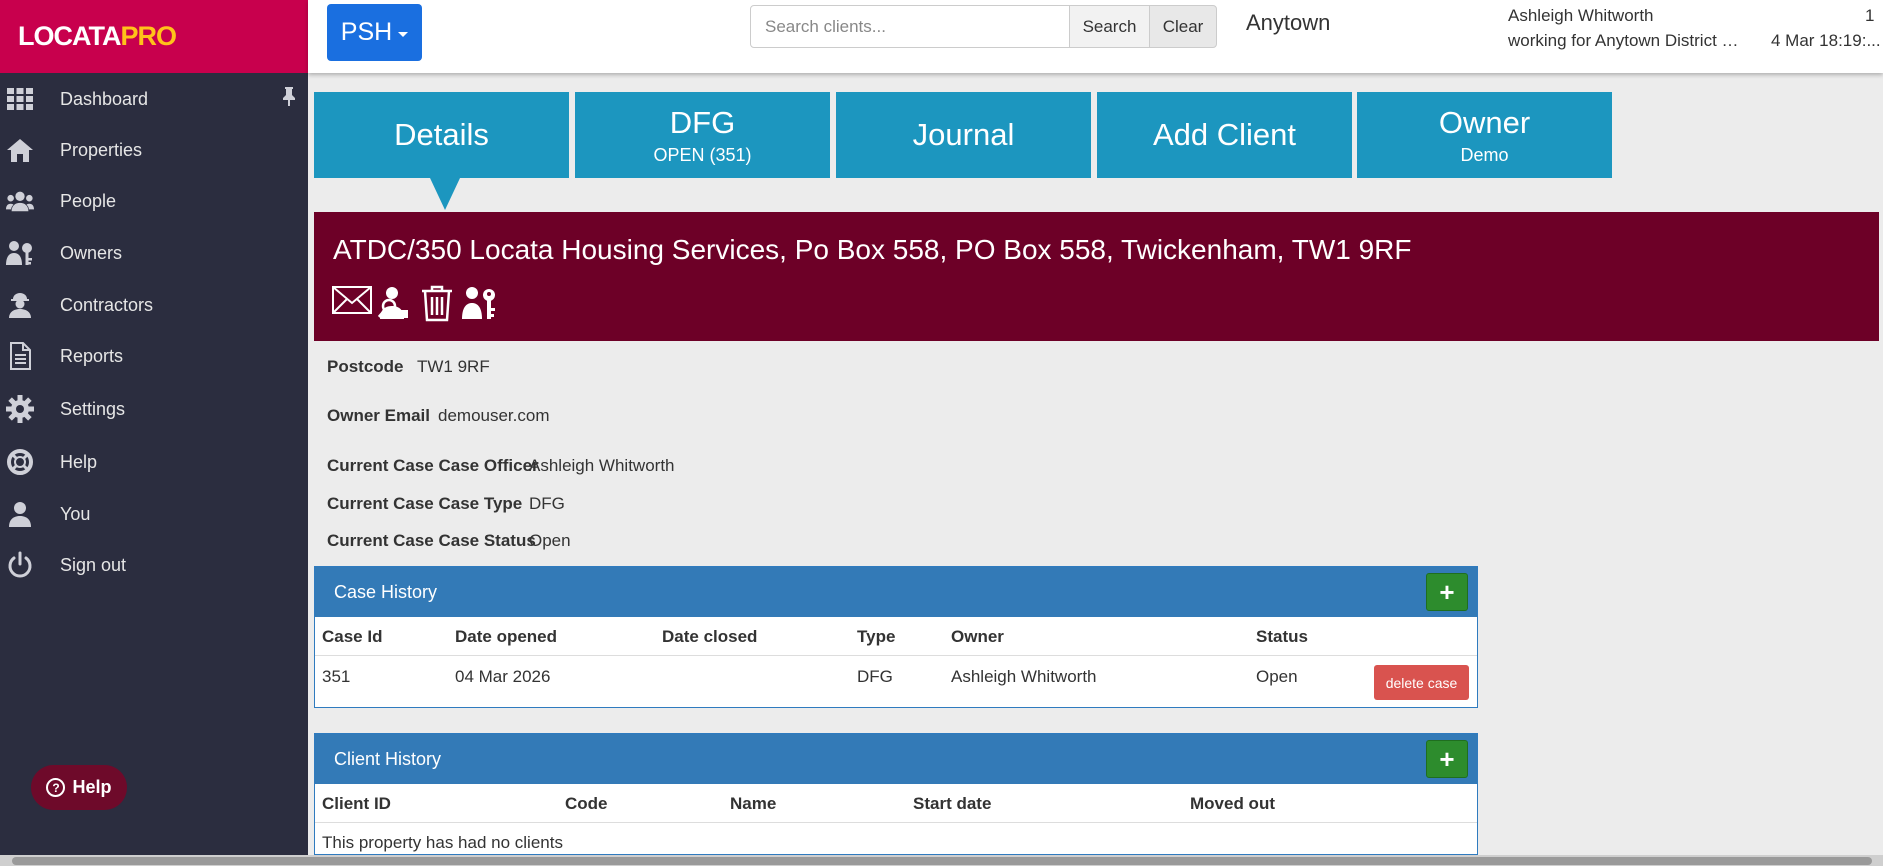 The height and width of the screenshot is (866, 1883). I want to click on owner-email-value: demouser.com, so click(494, 415).